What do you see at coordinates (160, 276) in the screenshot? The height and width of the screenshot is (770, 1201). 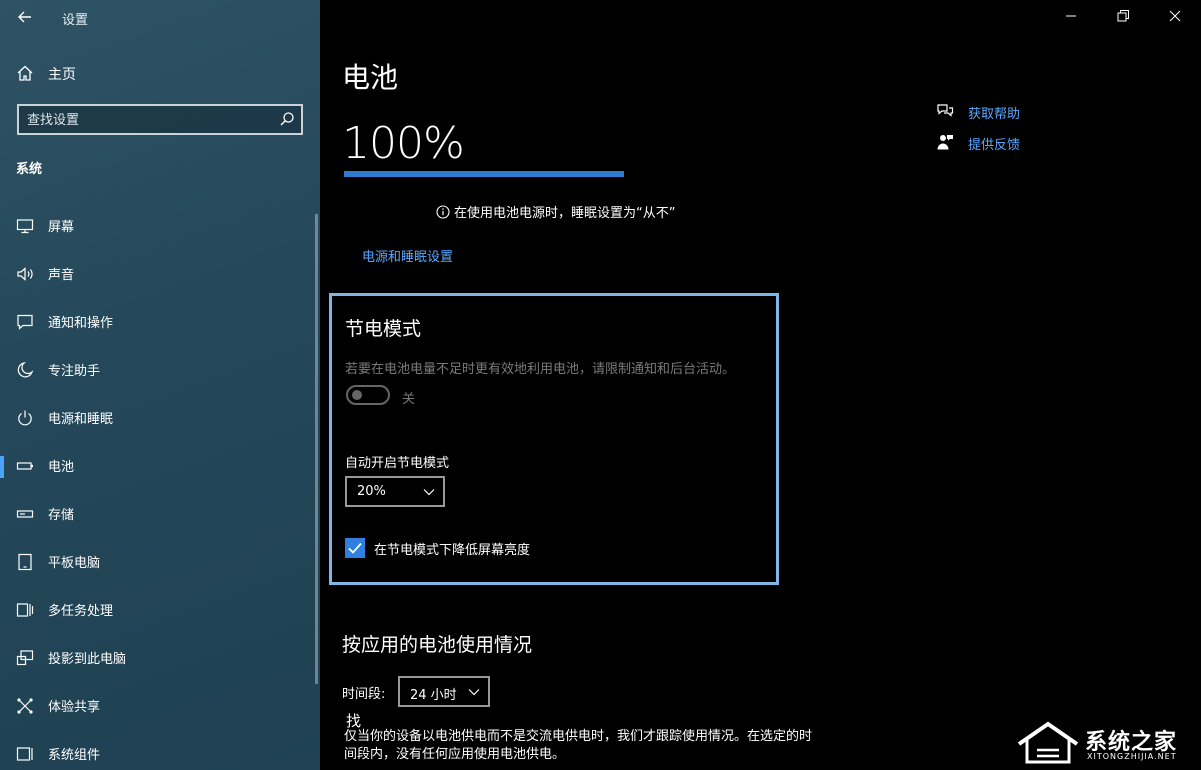 I see `sidebar-item-sound: 声音` at bounding box center [160, 276].